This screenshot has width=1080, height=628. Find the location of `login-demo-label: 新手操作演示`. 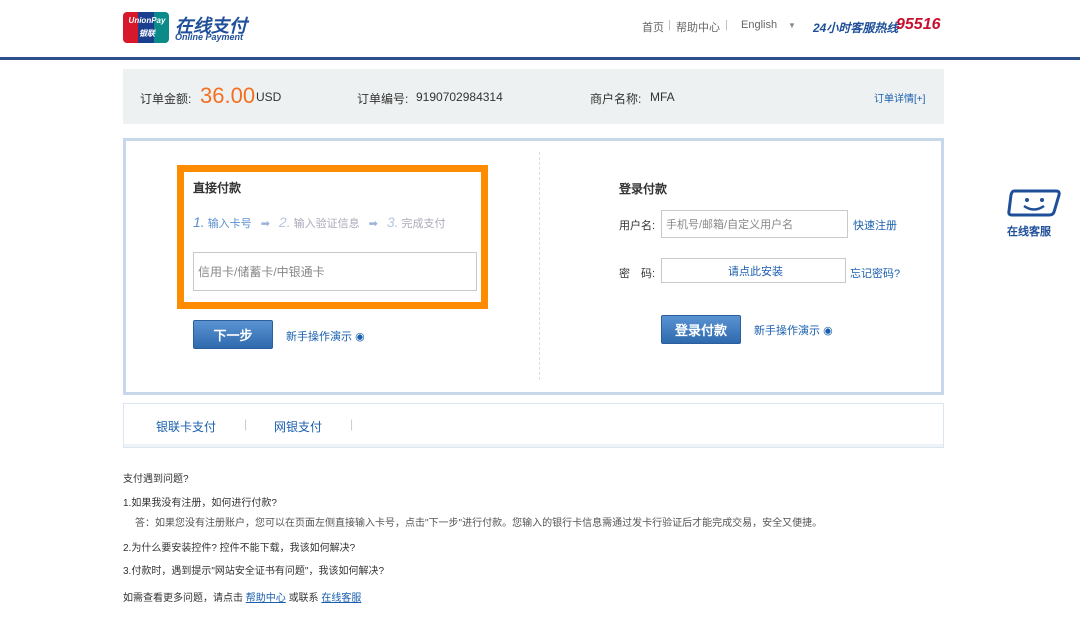

login-demo-label: 新手操作演示 is located at coordinates (787, 331).